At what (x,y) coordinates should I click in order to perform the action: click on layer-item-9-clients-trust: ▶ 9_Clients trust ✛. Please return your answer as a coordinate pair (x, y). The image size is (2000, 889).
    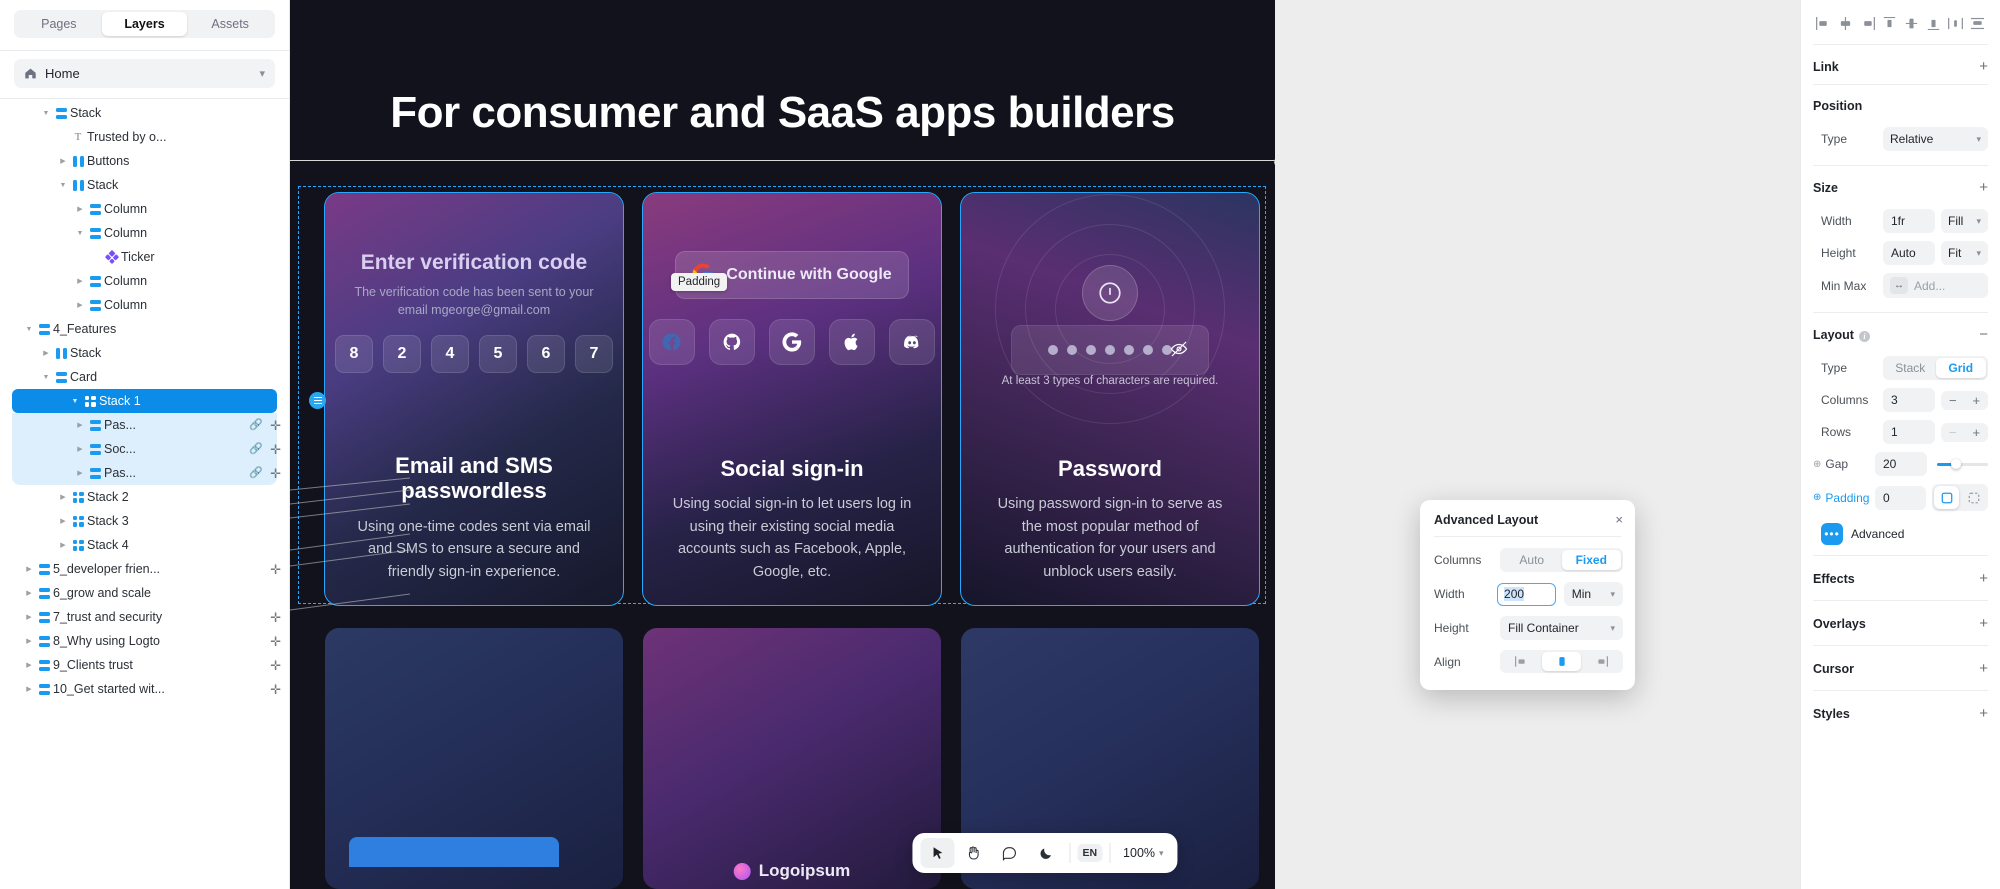
    Looking at the image, I should click on (144, 665).